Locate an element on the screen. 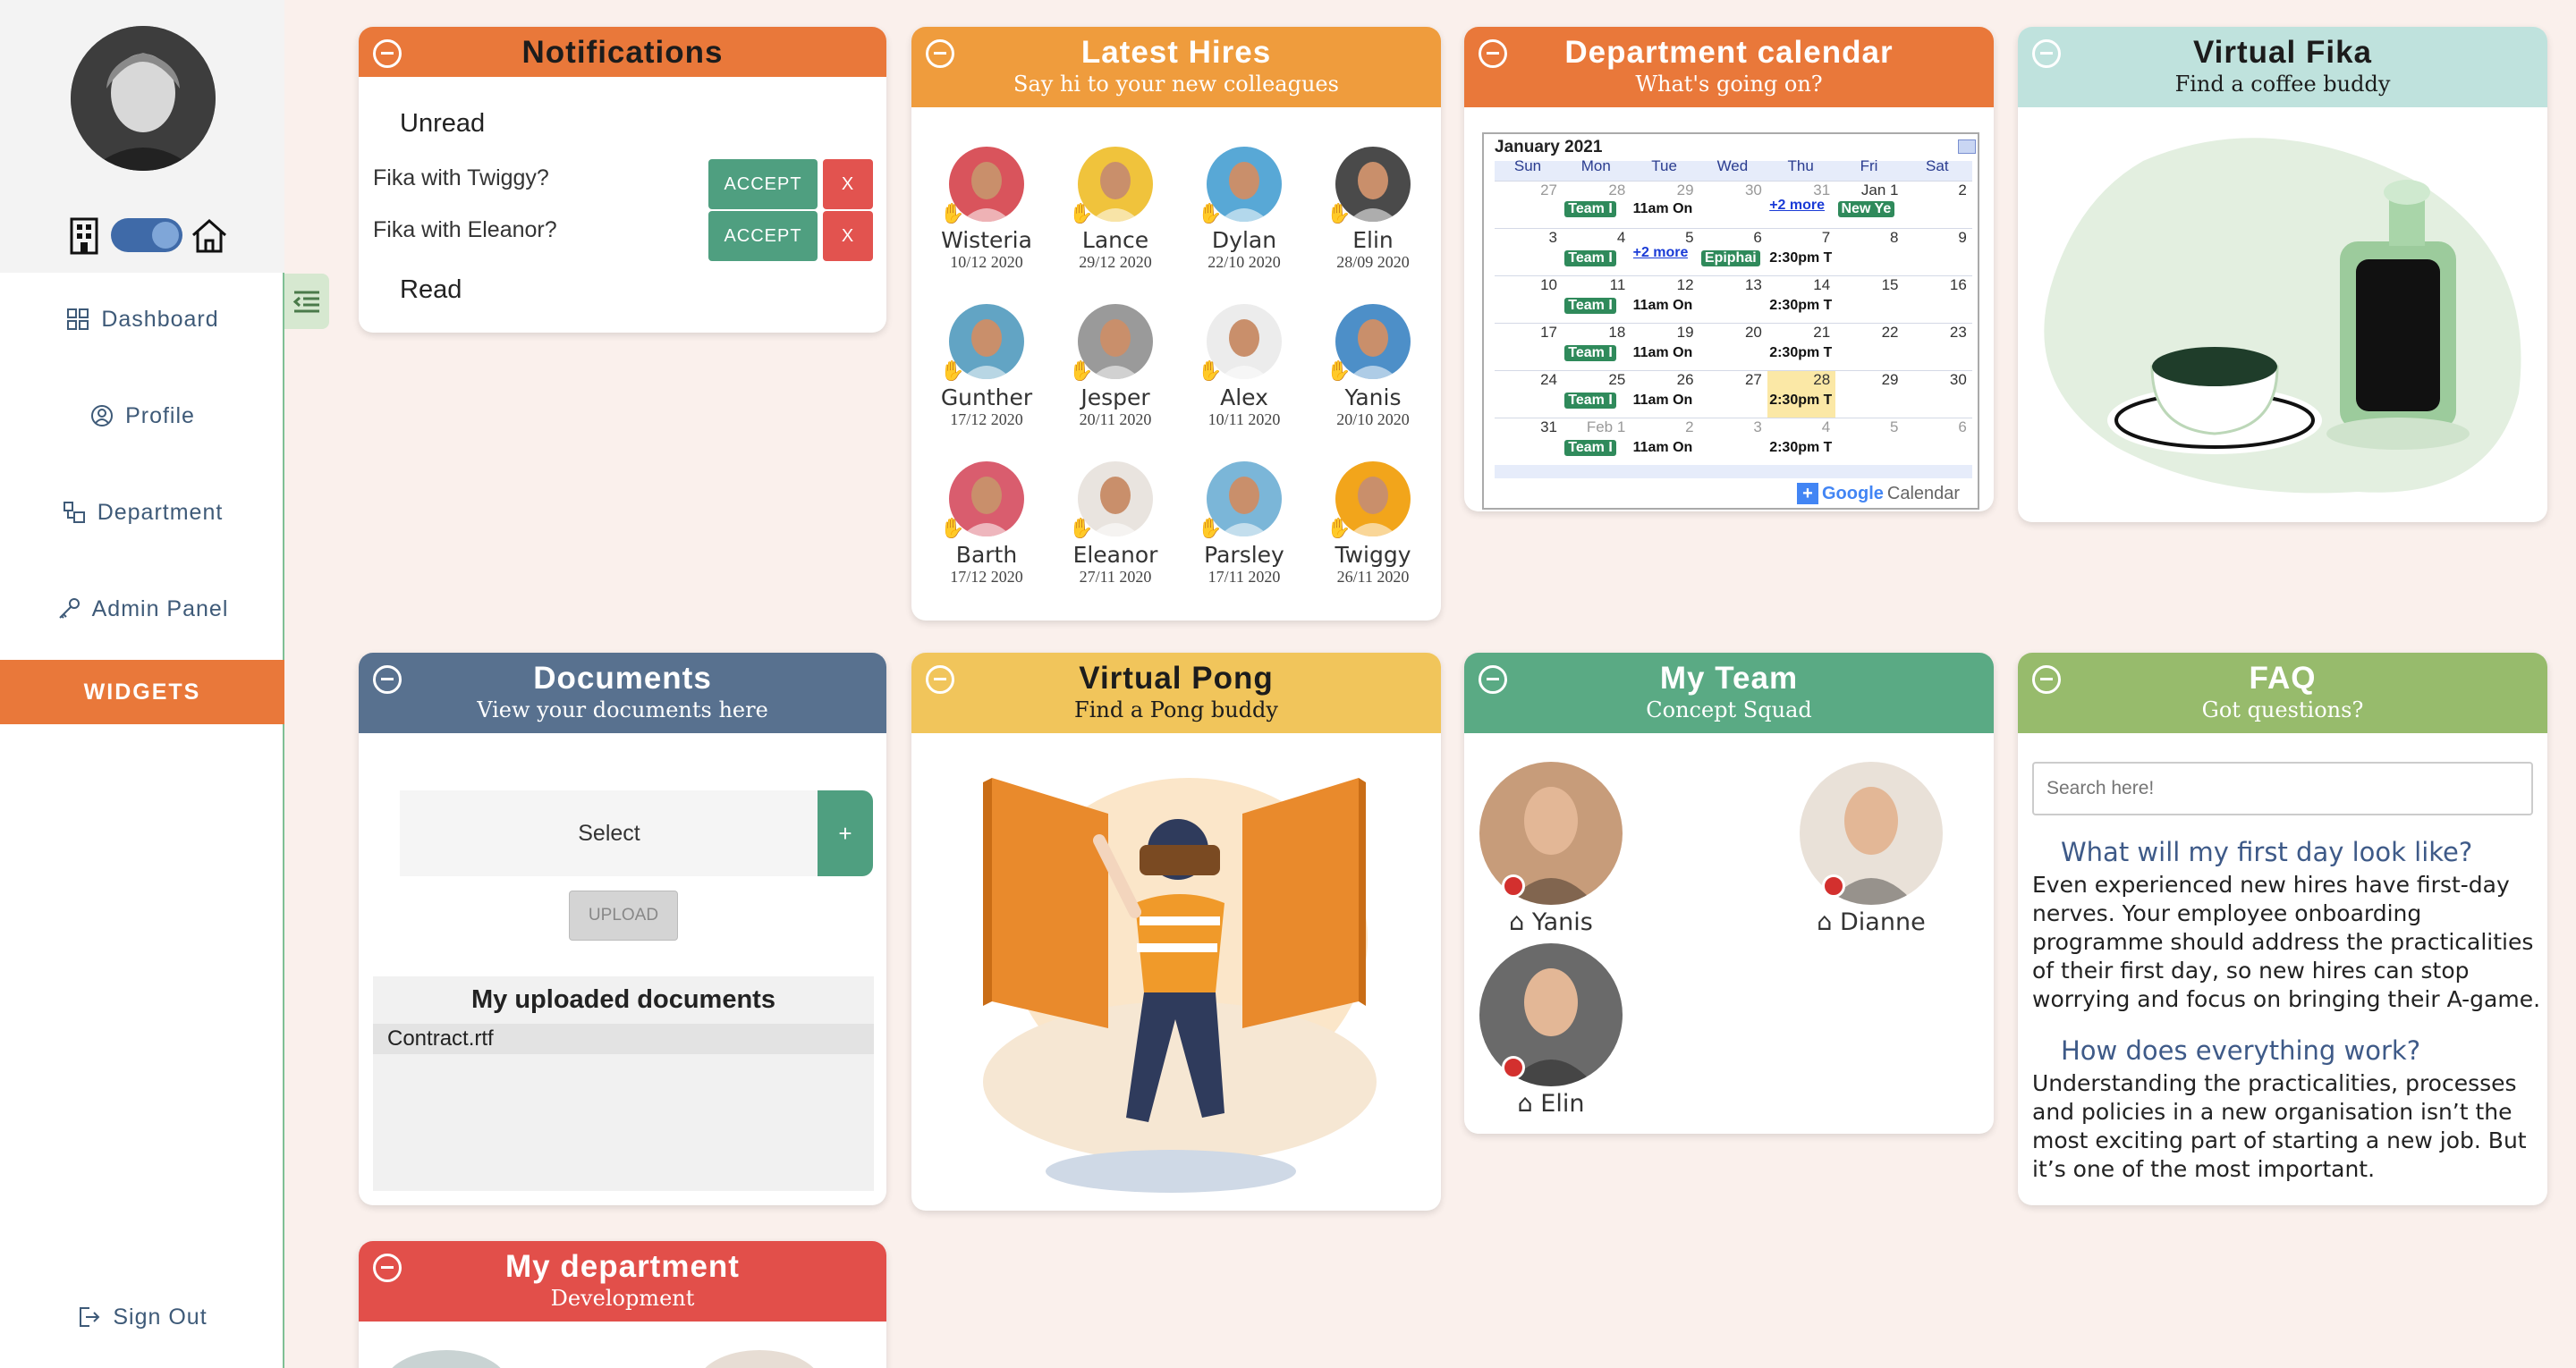  calendar-date: 7 is located at coordinates (1798, 238).